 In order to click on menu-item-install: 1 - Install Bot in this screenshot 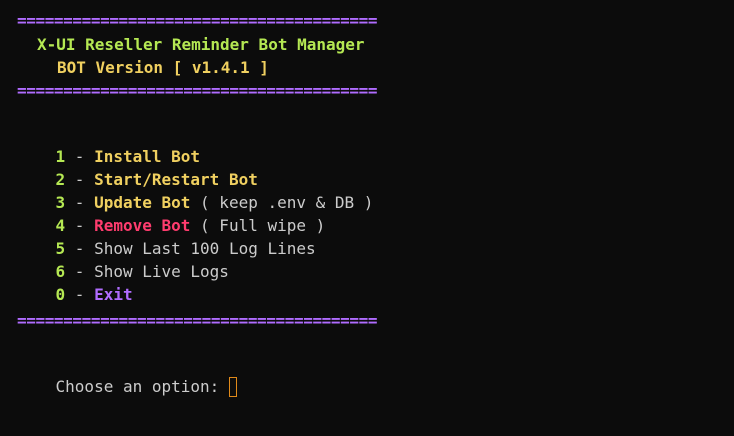, I will do `click(109, 146)`.